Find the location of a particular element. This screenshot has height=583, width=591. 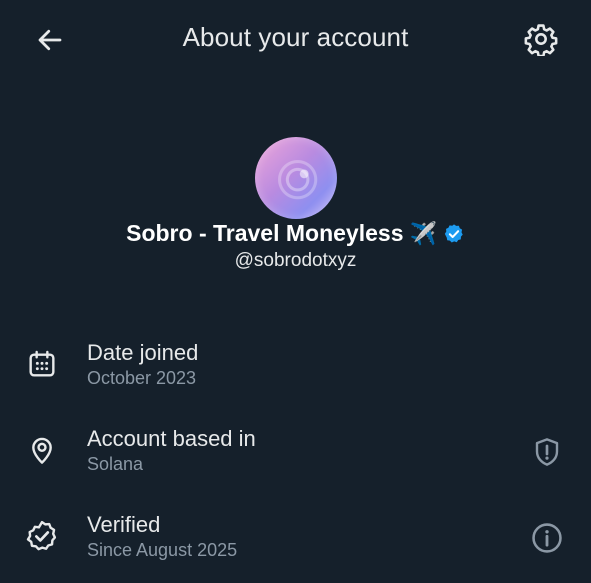

shield-alert-button is located at coordinates (547, 452).